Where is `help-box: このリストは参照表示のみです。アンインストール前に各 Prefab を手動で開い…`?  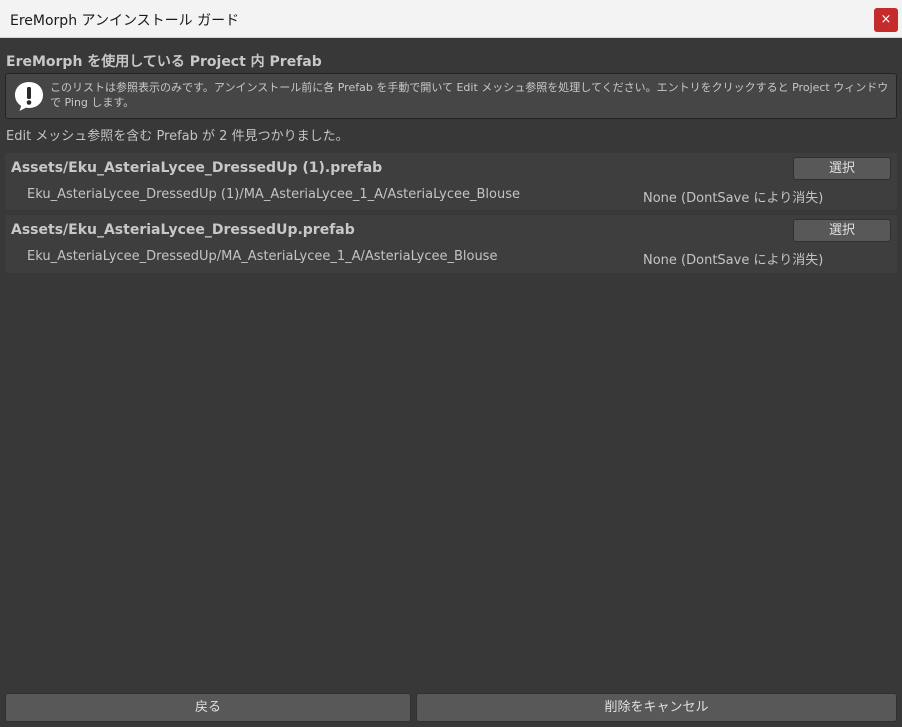
help-box: このリストは参照表示のみです。アンインストール前に各 Prefab を手動で開い… is located at coordinates (451, 96).